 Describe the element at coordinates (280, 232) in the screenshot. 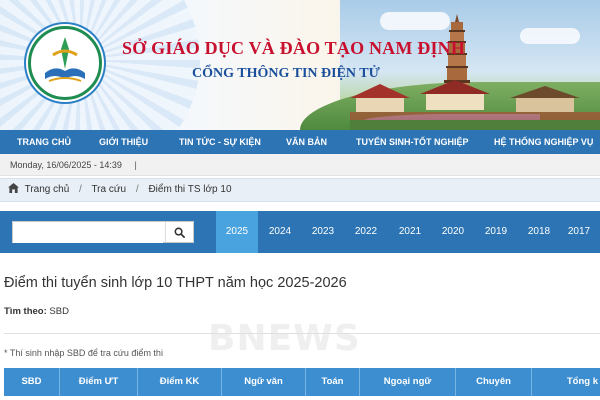

I see `year-tab-2024: 2024` at that location.